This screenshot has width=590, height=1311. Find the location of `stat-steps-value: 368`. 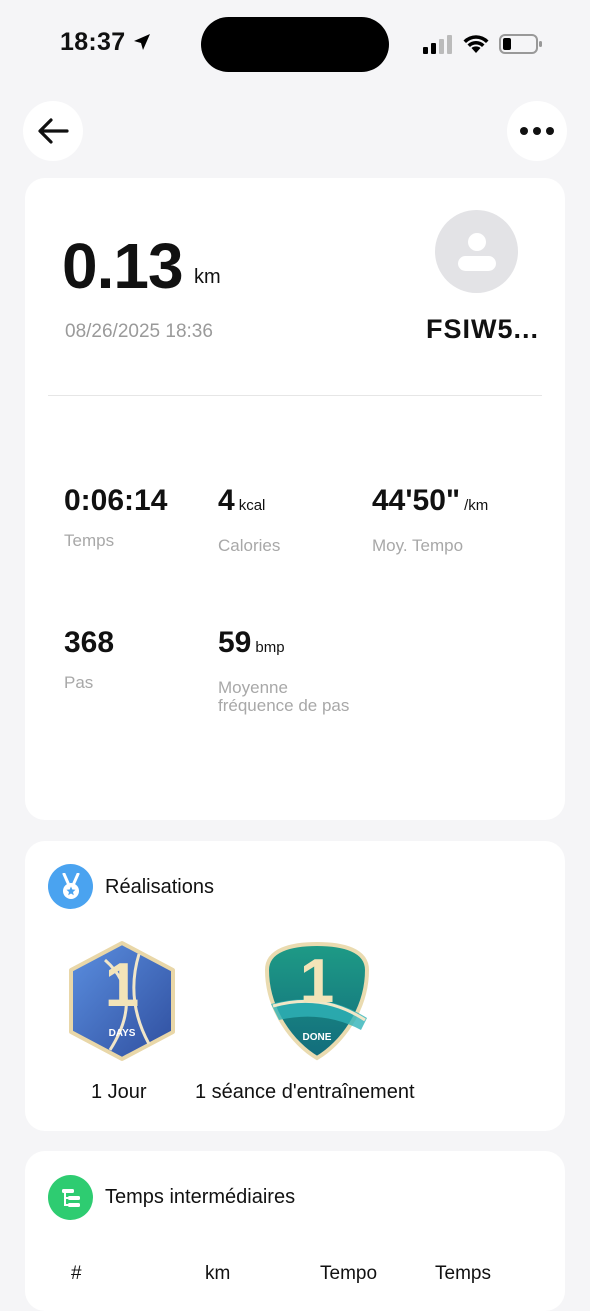

stat-steps-value: 368 is located at coordinates (89, 642).